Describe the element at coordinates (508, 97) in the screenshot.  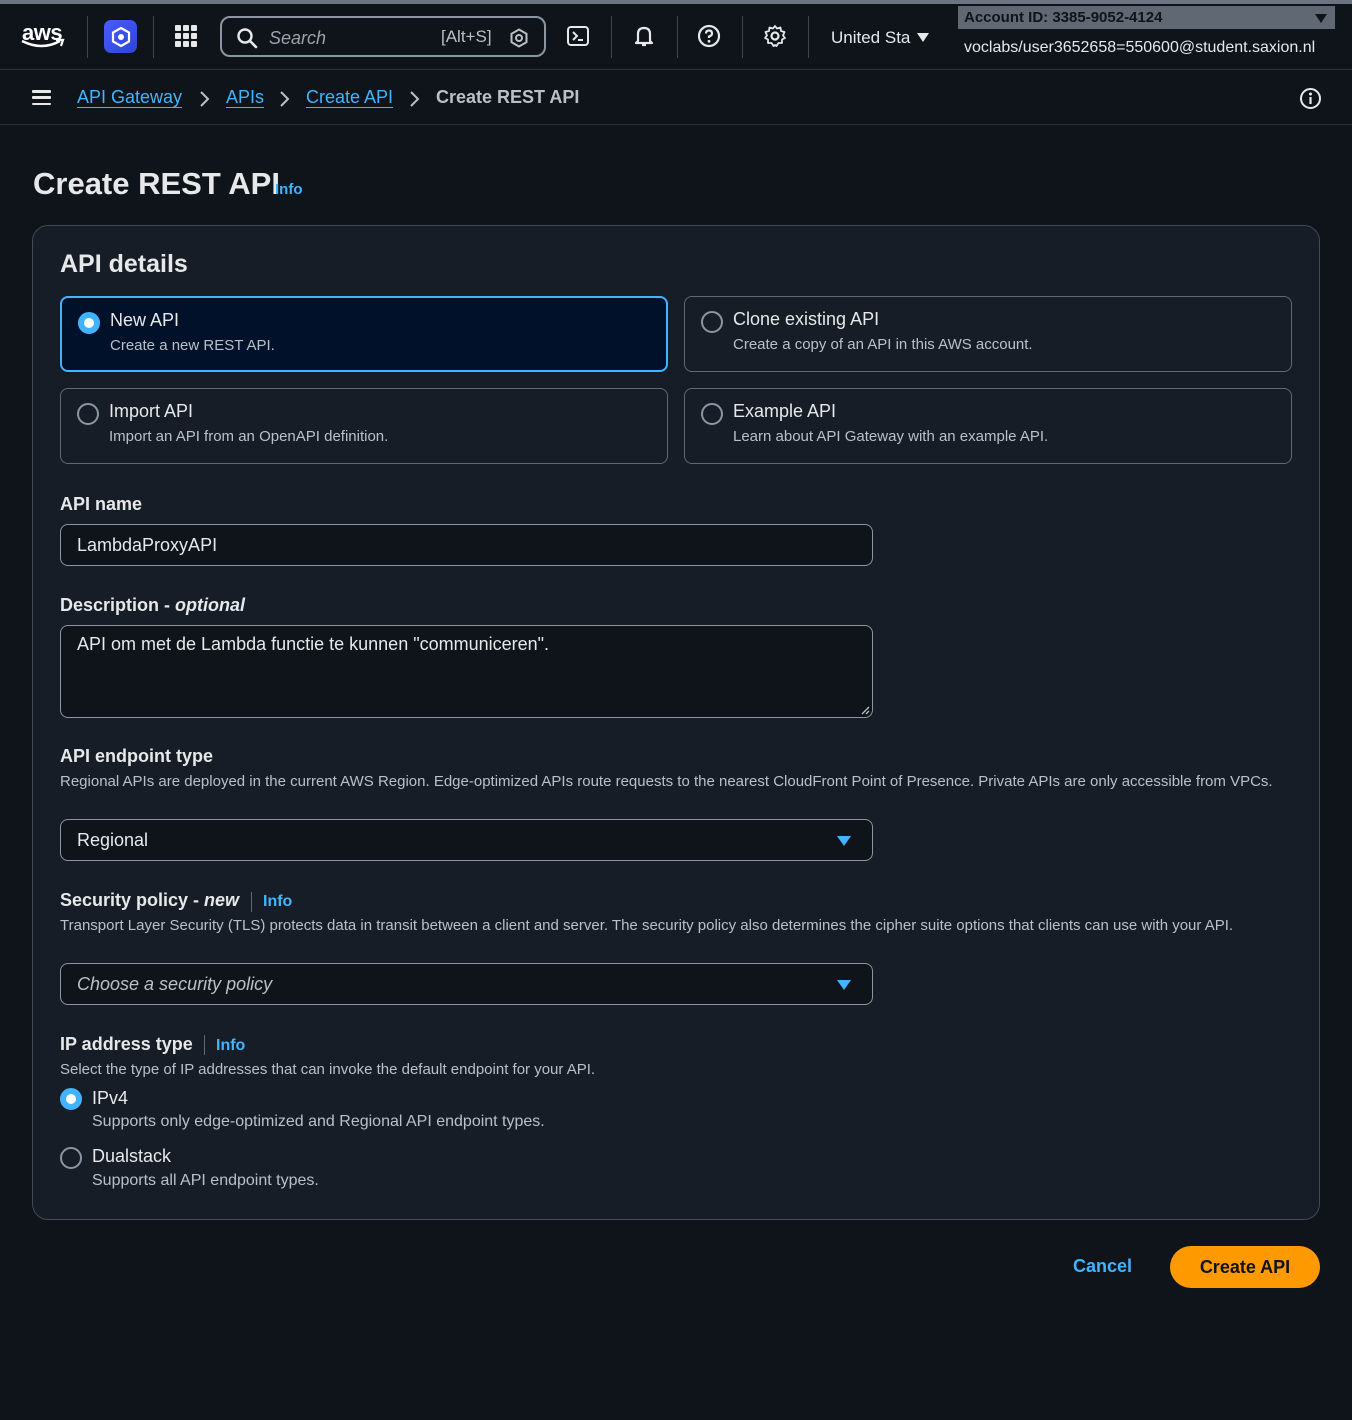
I see `breadcrumb-current: Create REST API` at that location.